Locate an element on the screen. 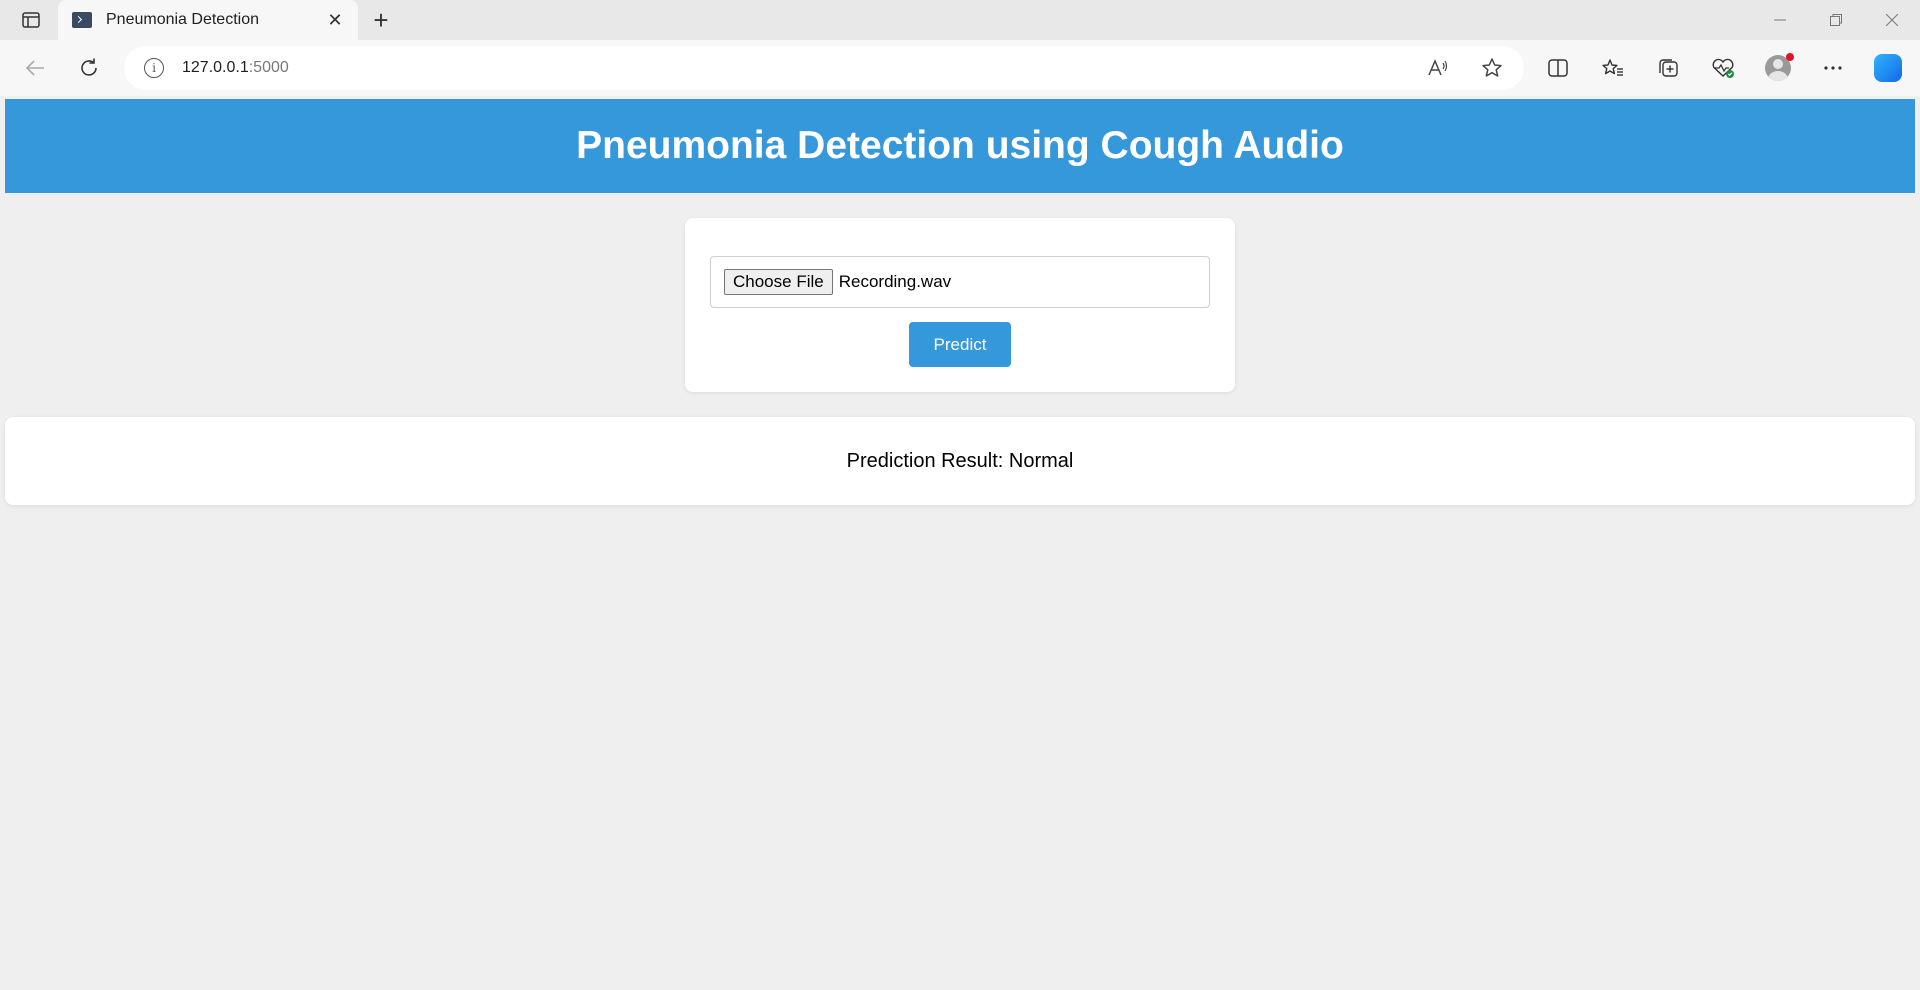 This screenshot has width=1920, height=990. address-bar-actions is located at coordinates (1465, 68).